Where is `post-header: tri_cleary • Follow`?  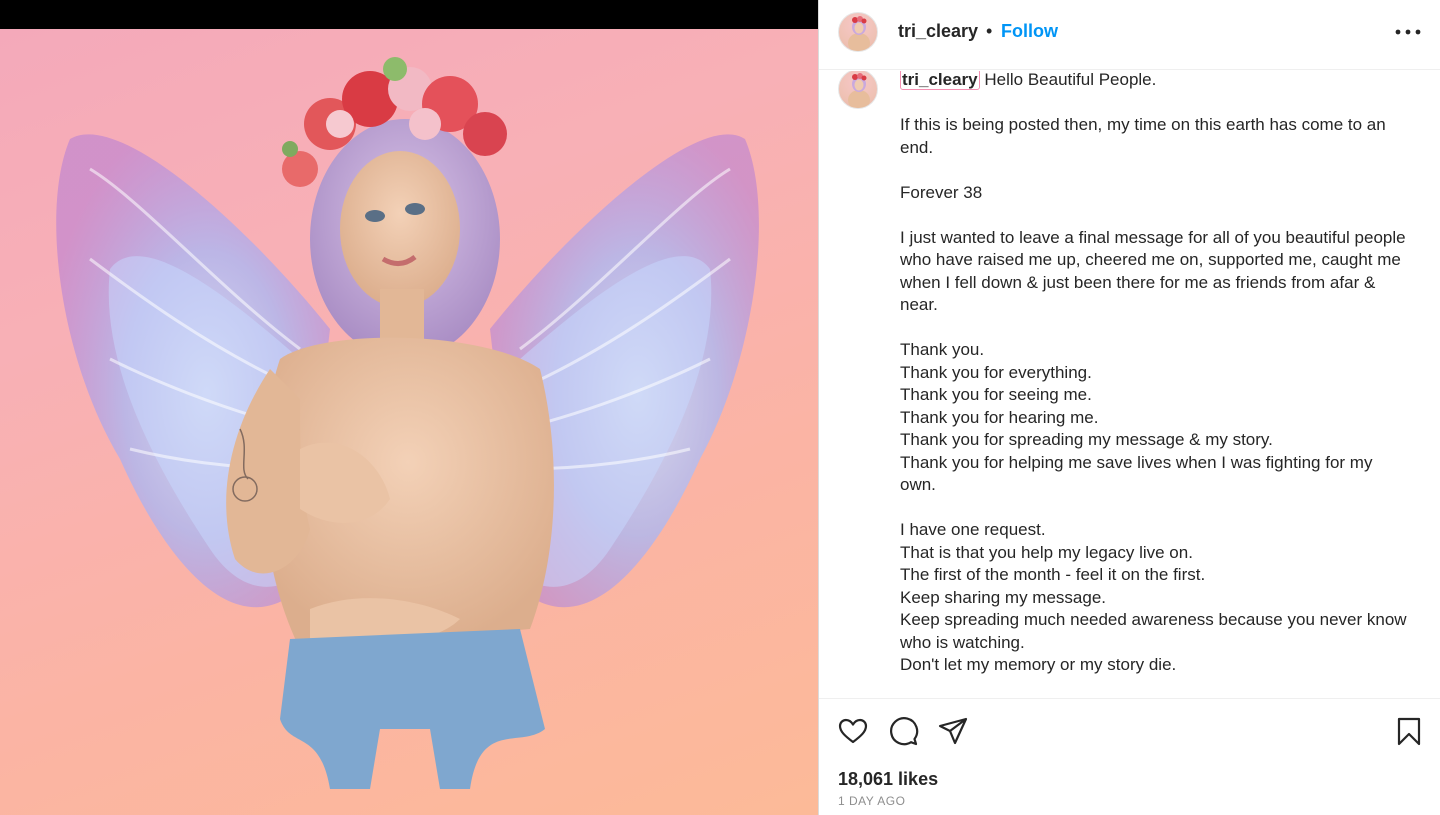 post-header: tri_cleary • Follow is located at coordinates (1129, 35).